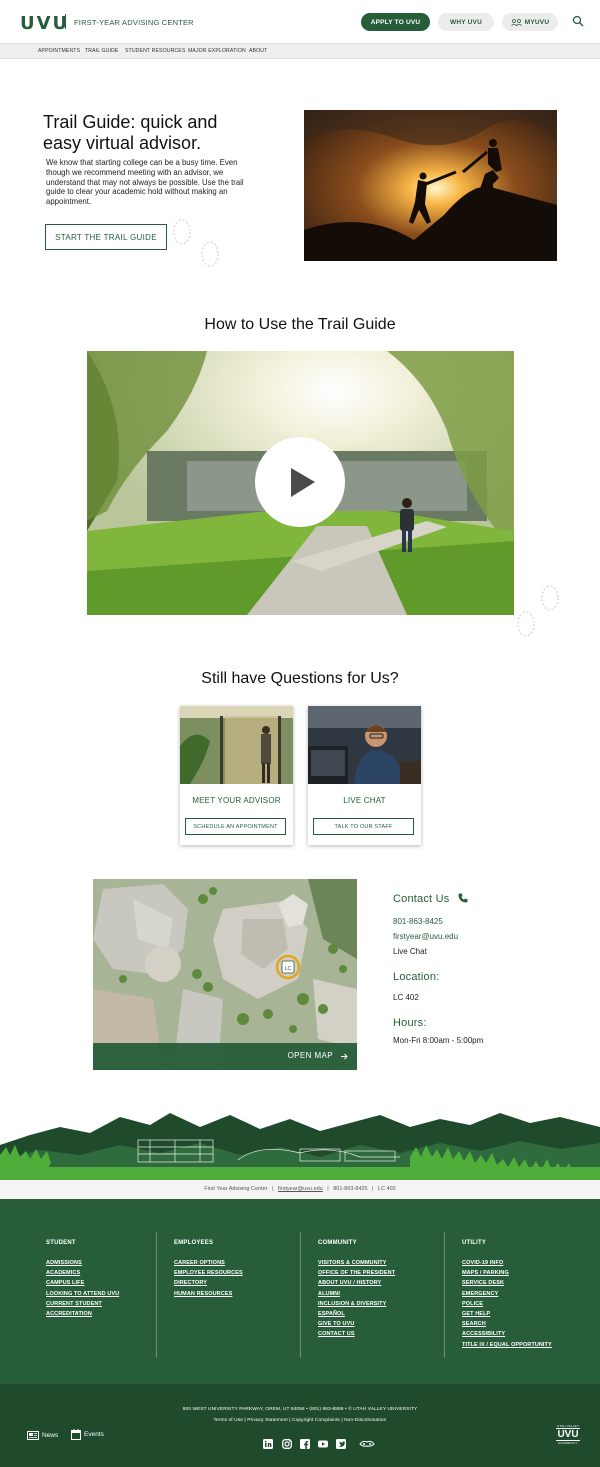 Image resolution: width=600 pixels, height=1467 pixels. What do you see at coordinates (208, 1273) in the screenshot?
I see `footer-link: EMPLOYEE RESOURCES` at bounding box center [208, 1273].